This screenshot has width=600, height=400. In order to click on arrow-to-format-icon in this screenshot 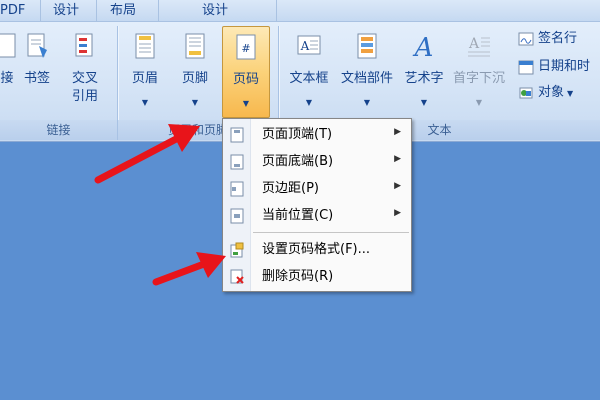, I will do `click(189, 269)`.